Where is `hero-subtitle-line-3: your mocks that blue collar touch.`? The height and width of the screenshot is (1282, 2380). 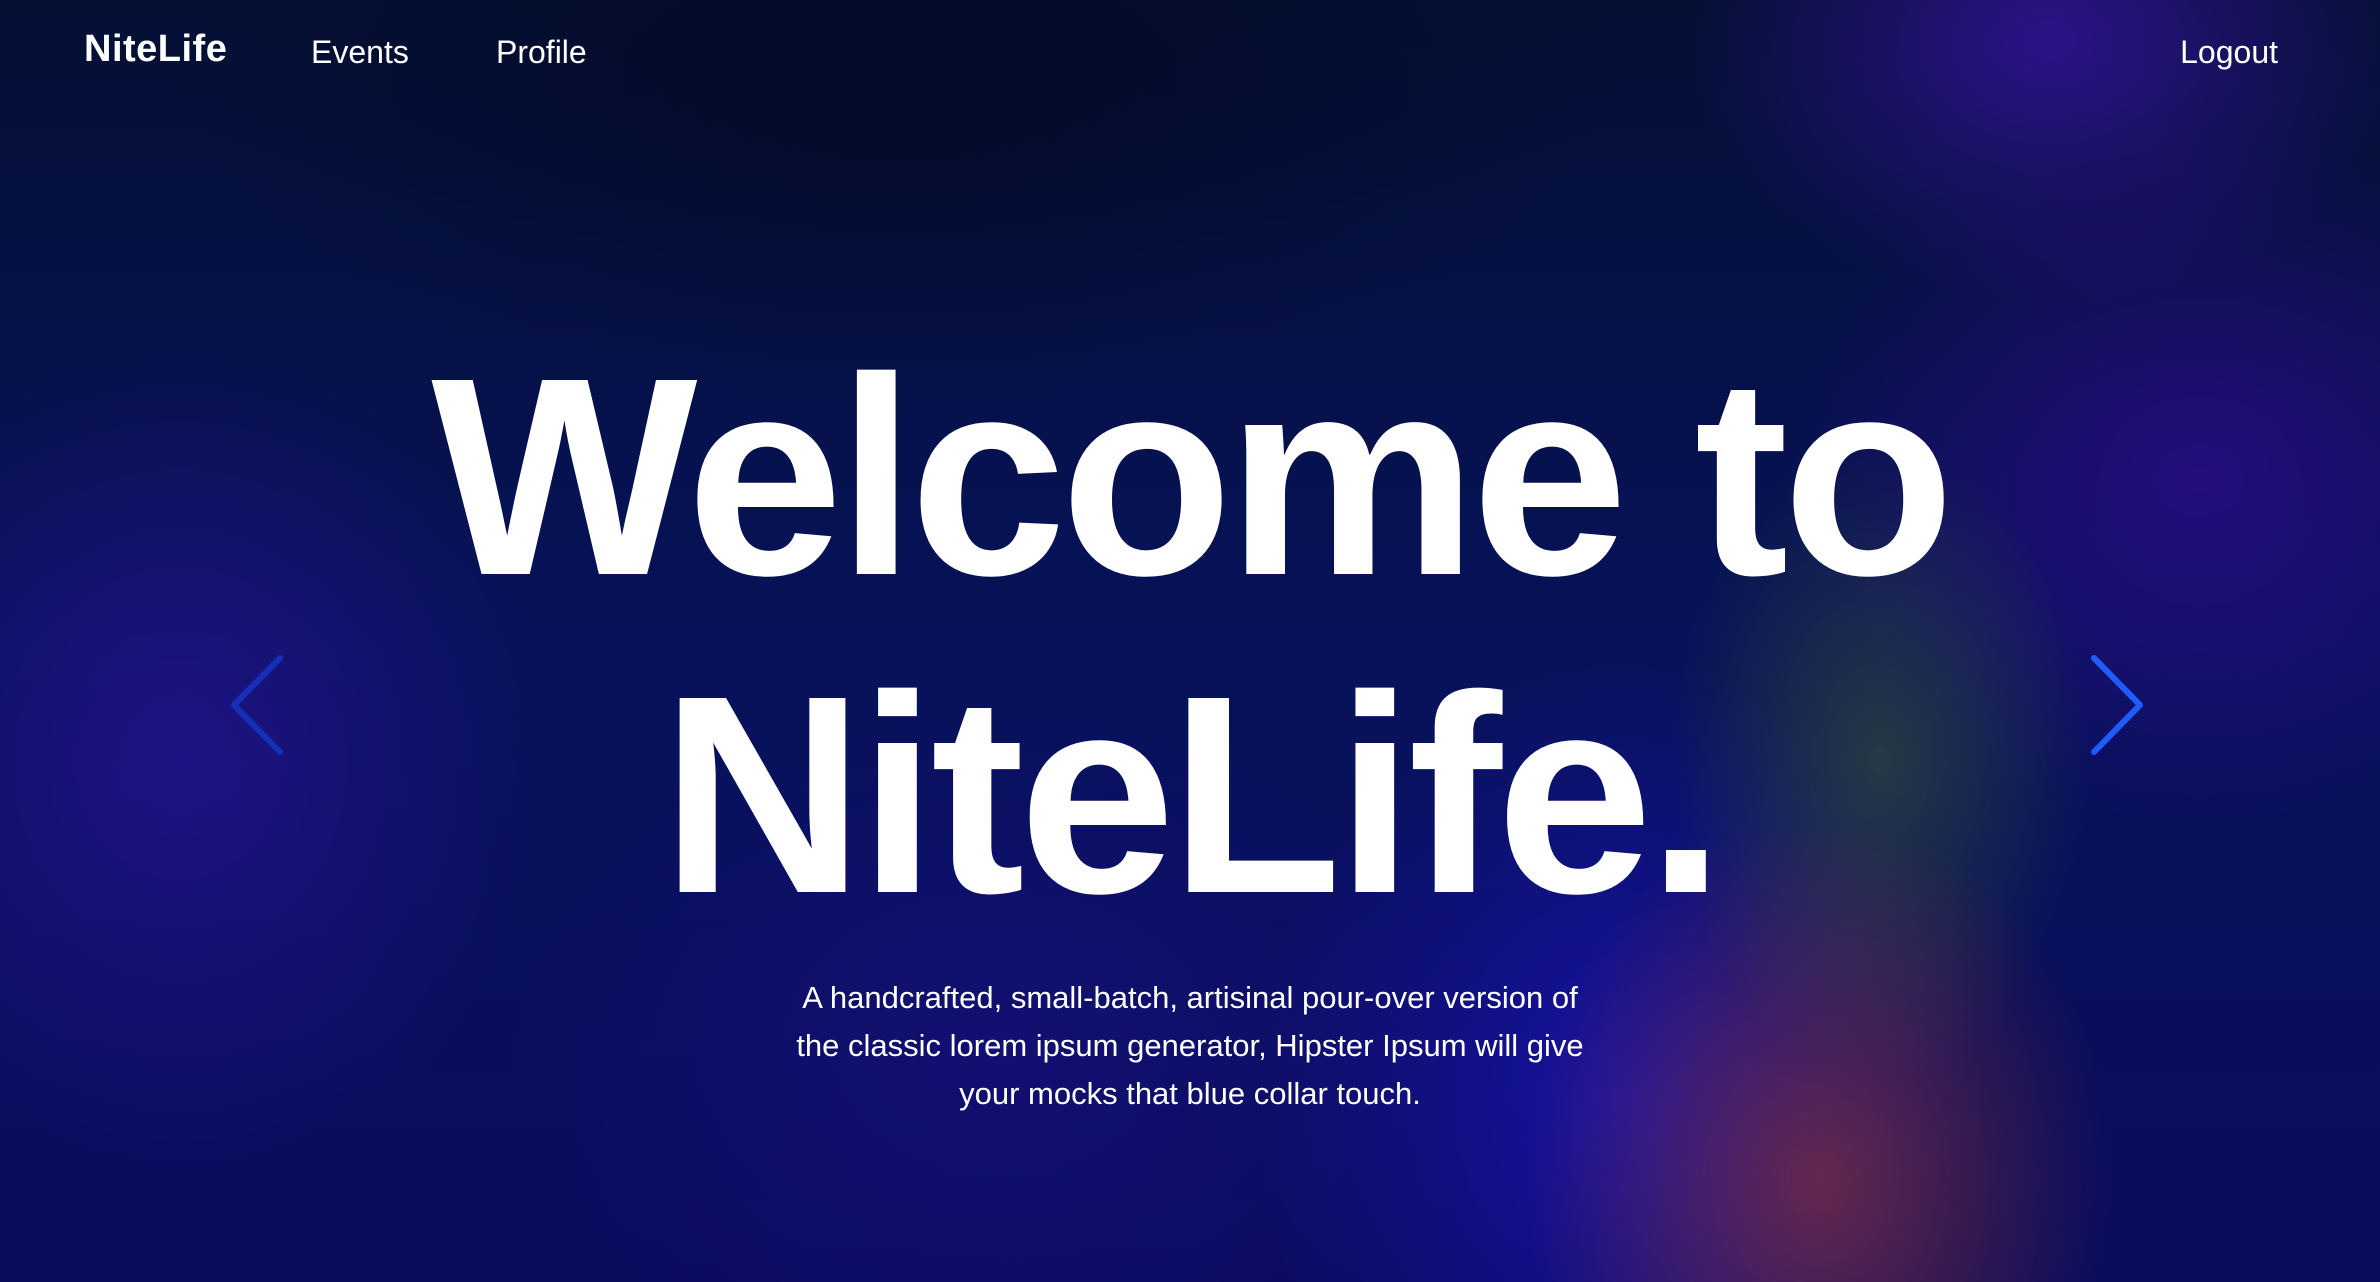 hero-subtitle-line-3: your mocks that blue collar touch. is located at coordinates (1190, 1093).